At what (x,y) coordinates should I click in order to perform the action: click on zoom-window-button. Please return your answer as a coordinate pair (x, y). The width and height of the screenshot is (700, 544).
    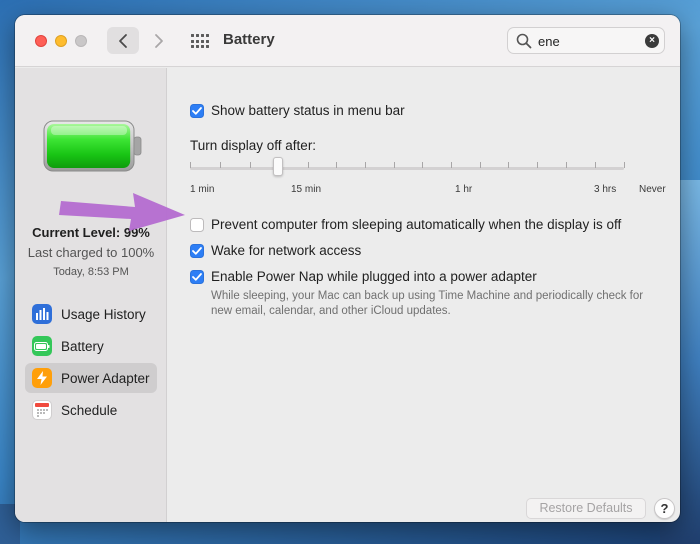
    Looking at the image, I should click on (81, 41).